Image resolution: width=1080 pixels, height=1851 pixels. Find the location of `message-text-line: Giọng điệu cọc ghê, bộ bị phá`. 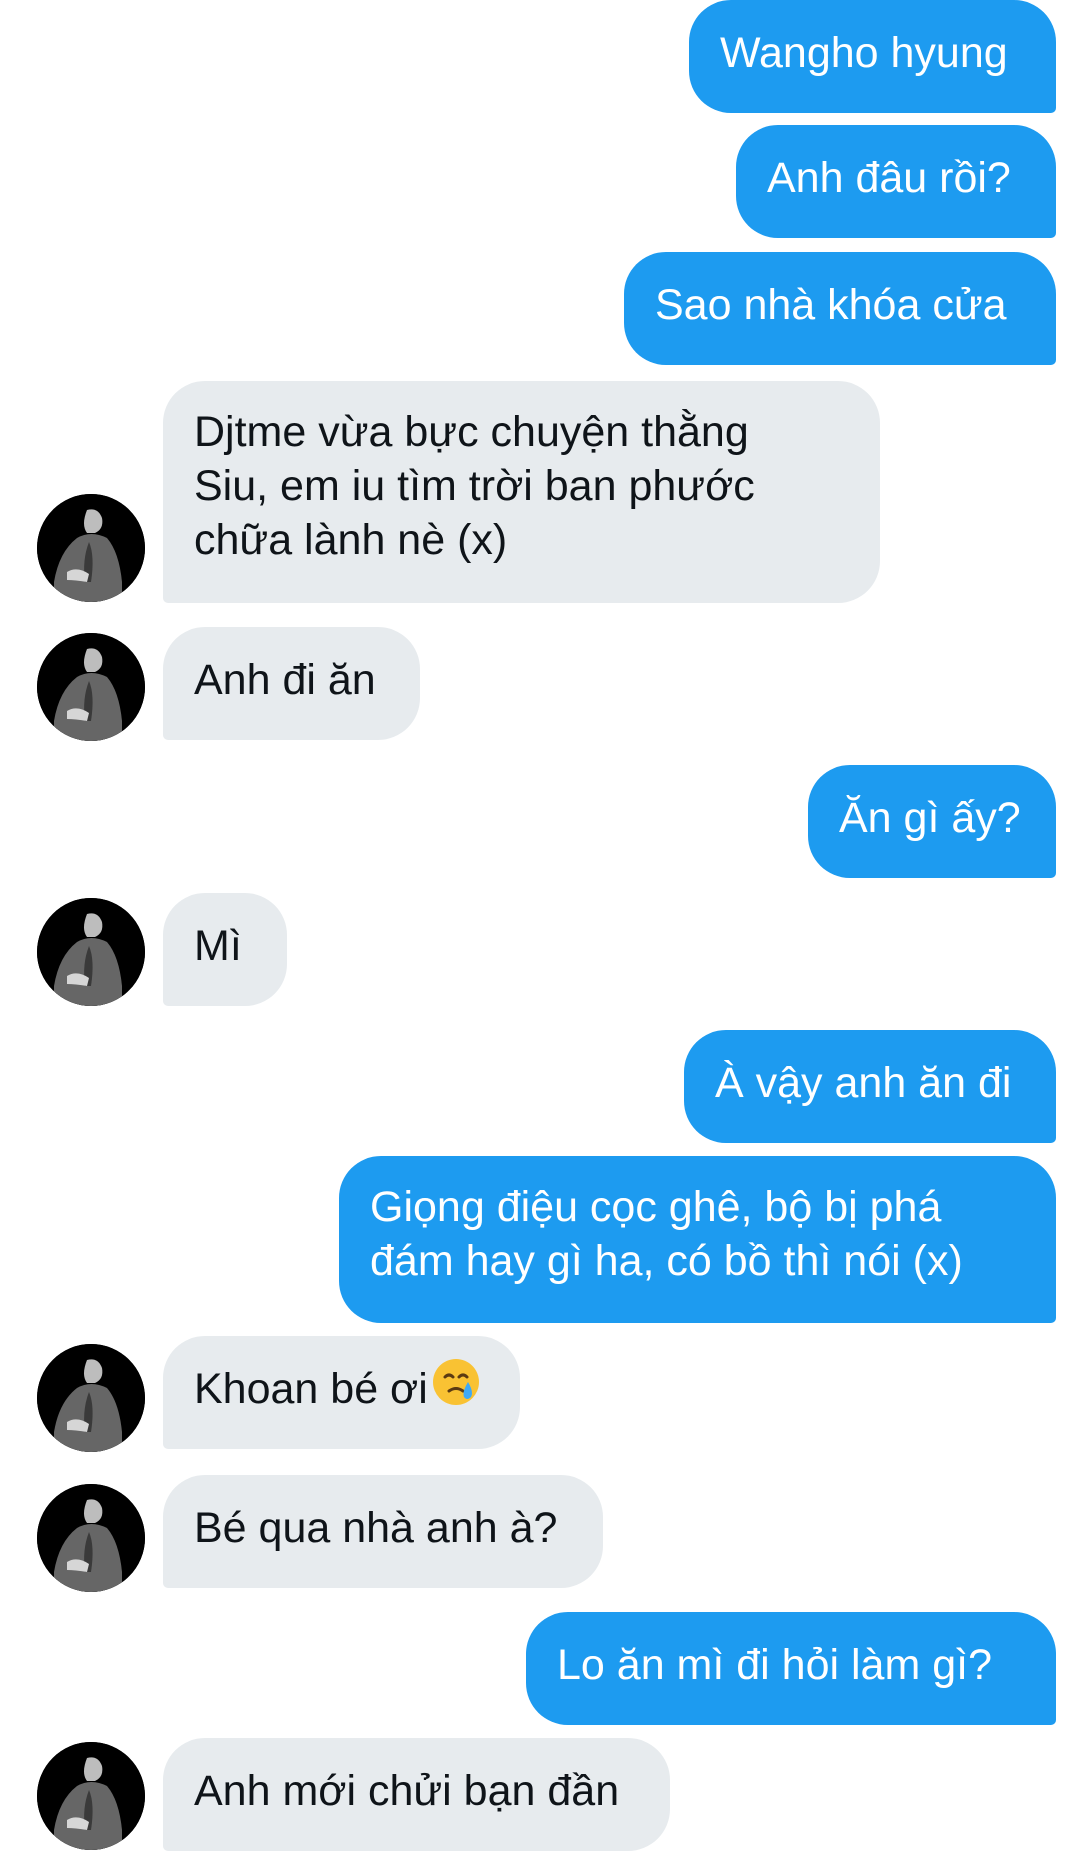

message-text-line: Giọng điệu cọc ghê, bộ bị phá is located at coordinates (656, 1207).